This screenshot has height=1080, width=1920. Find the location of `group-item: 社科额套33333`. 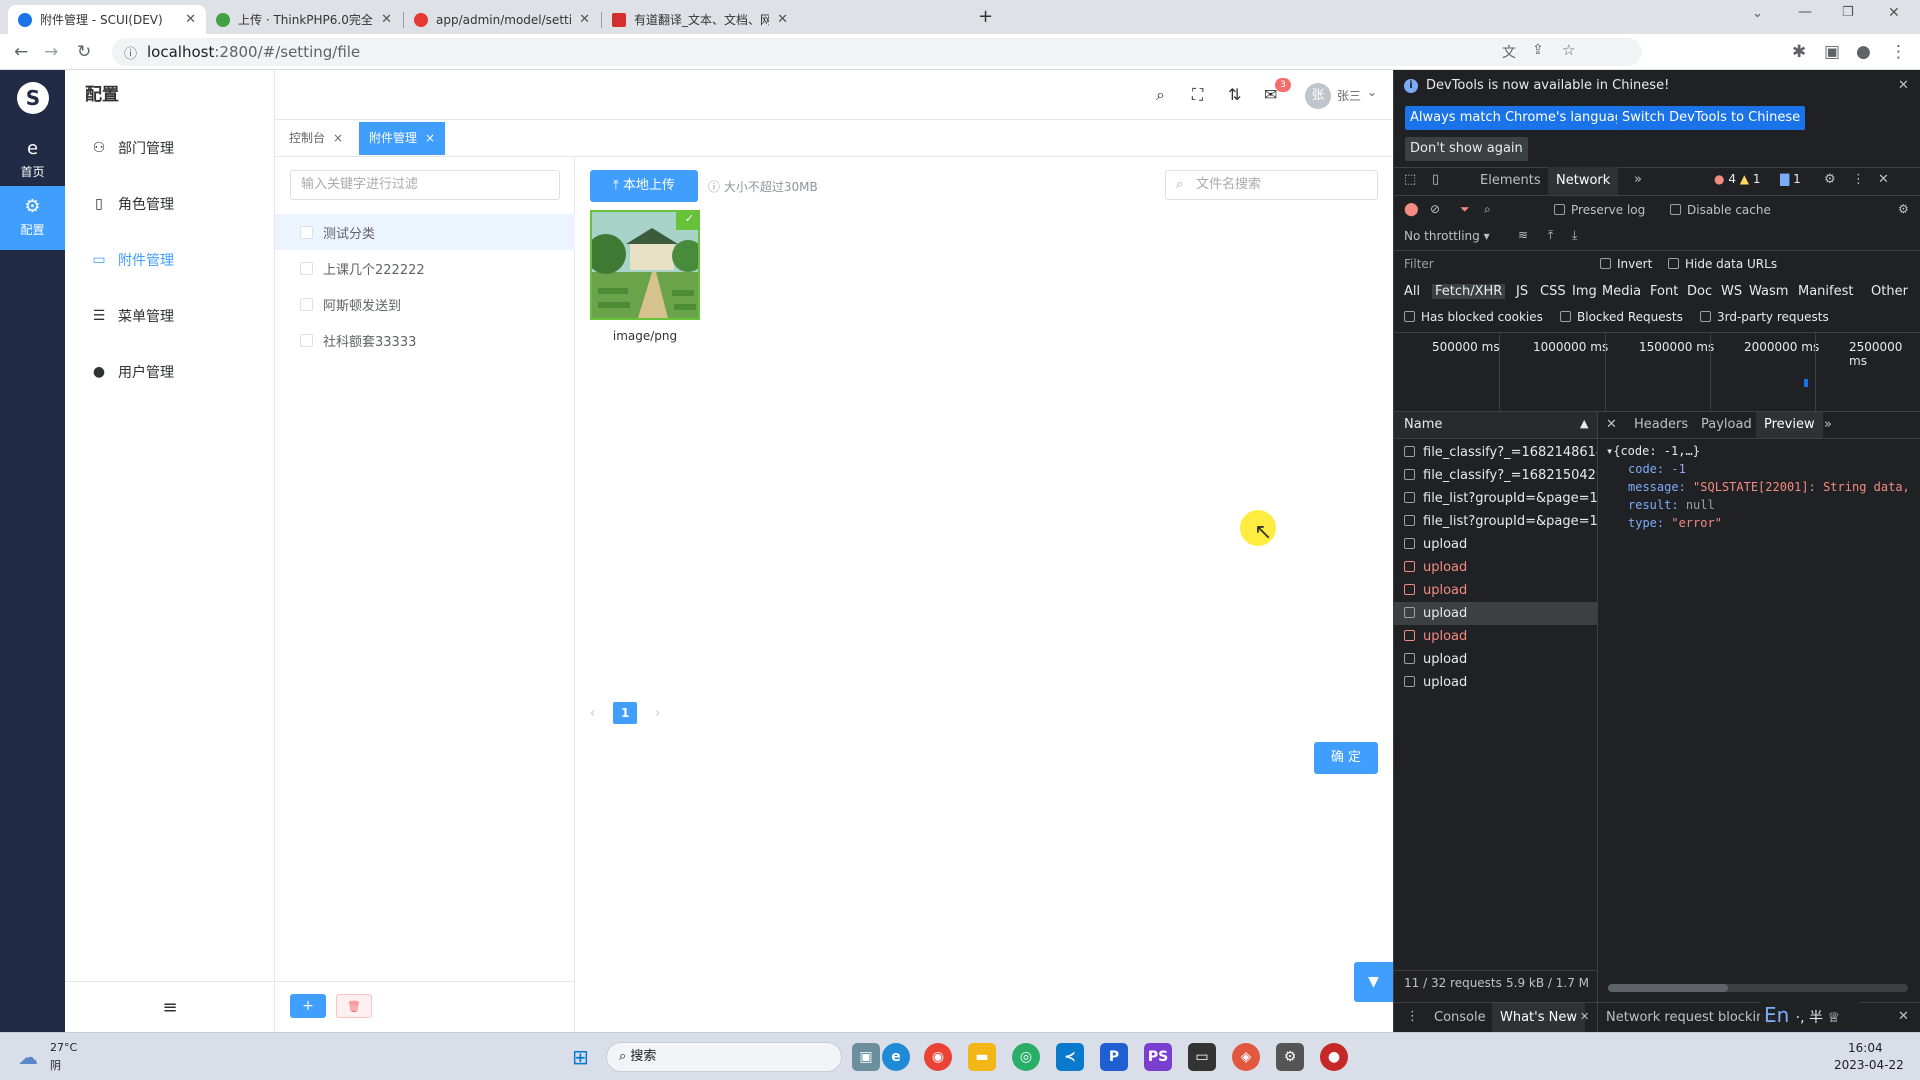

group-item: 社科额套33333 is located at coordinates (425, 340).